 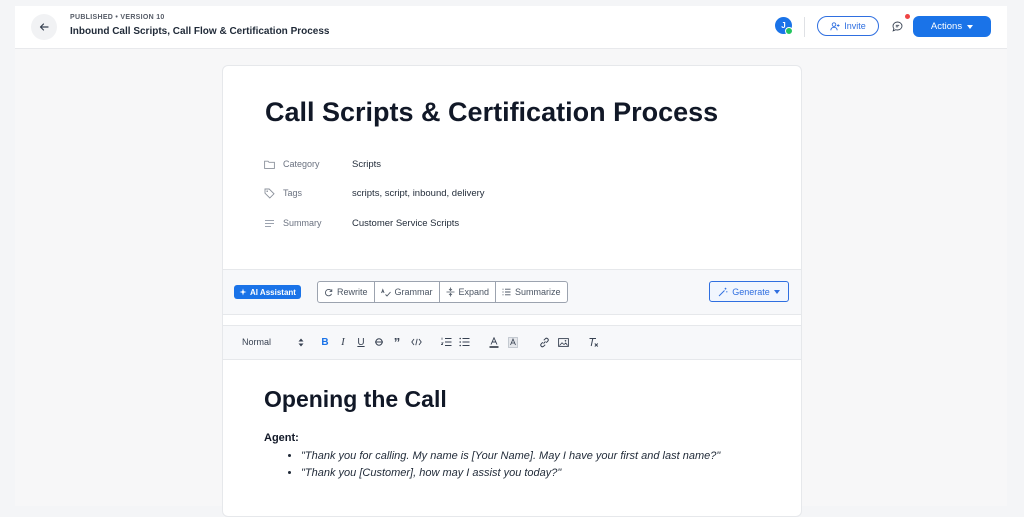 What do you see at coordinates (352, 292) in the screenshot?
I see `rewrite-label: Rewrite` at bounding box center [352, 292].